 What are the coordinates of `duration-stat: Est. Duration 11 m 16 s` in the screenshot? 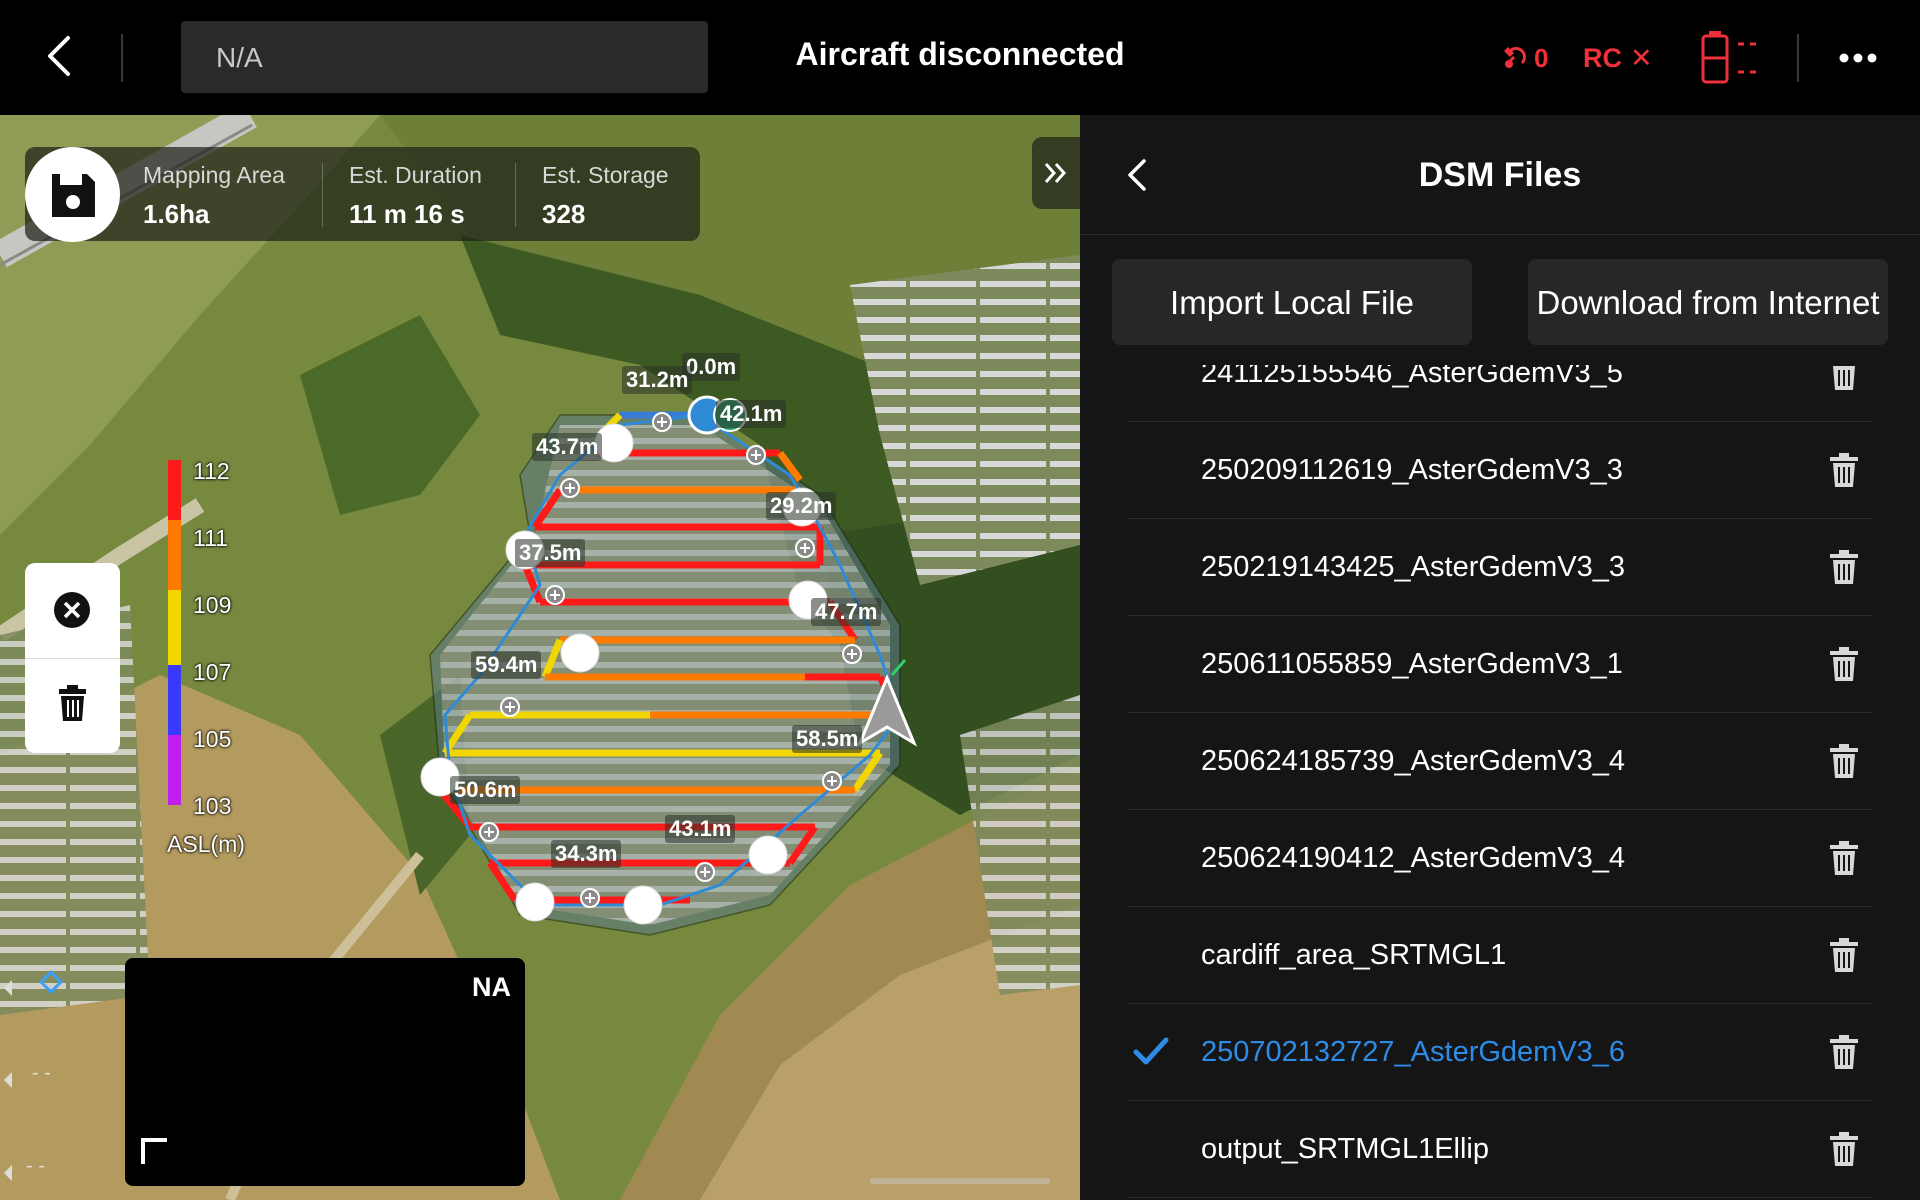 It's located at (415, 196).